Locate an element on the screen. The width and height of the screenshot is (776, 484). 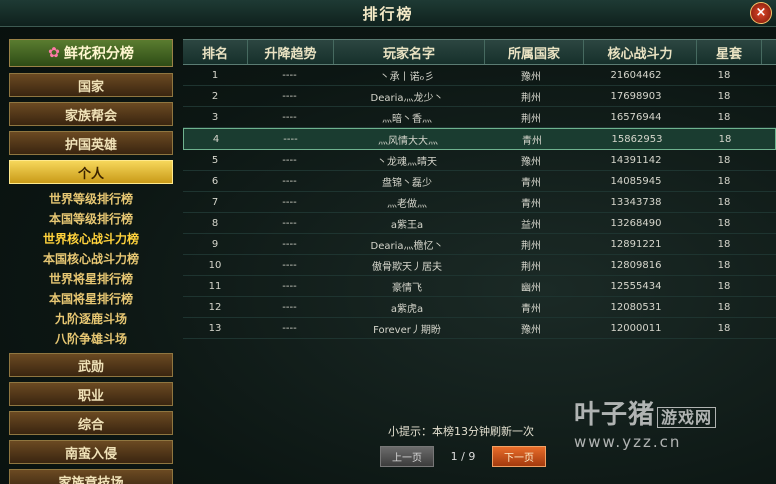
cell-rank: 10 is located at coordinates (215, 265).